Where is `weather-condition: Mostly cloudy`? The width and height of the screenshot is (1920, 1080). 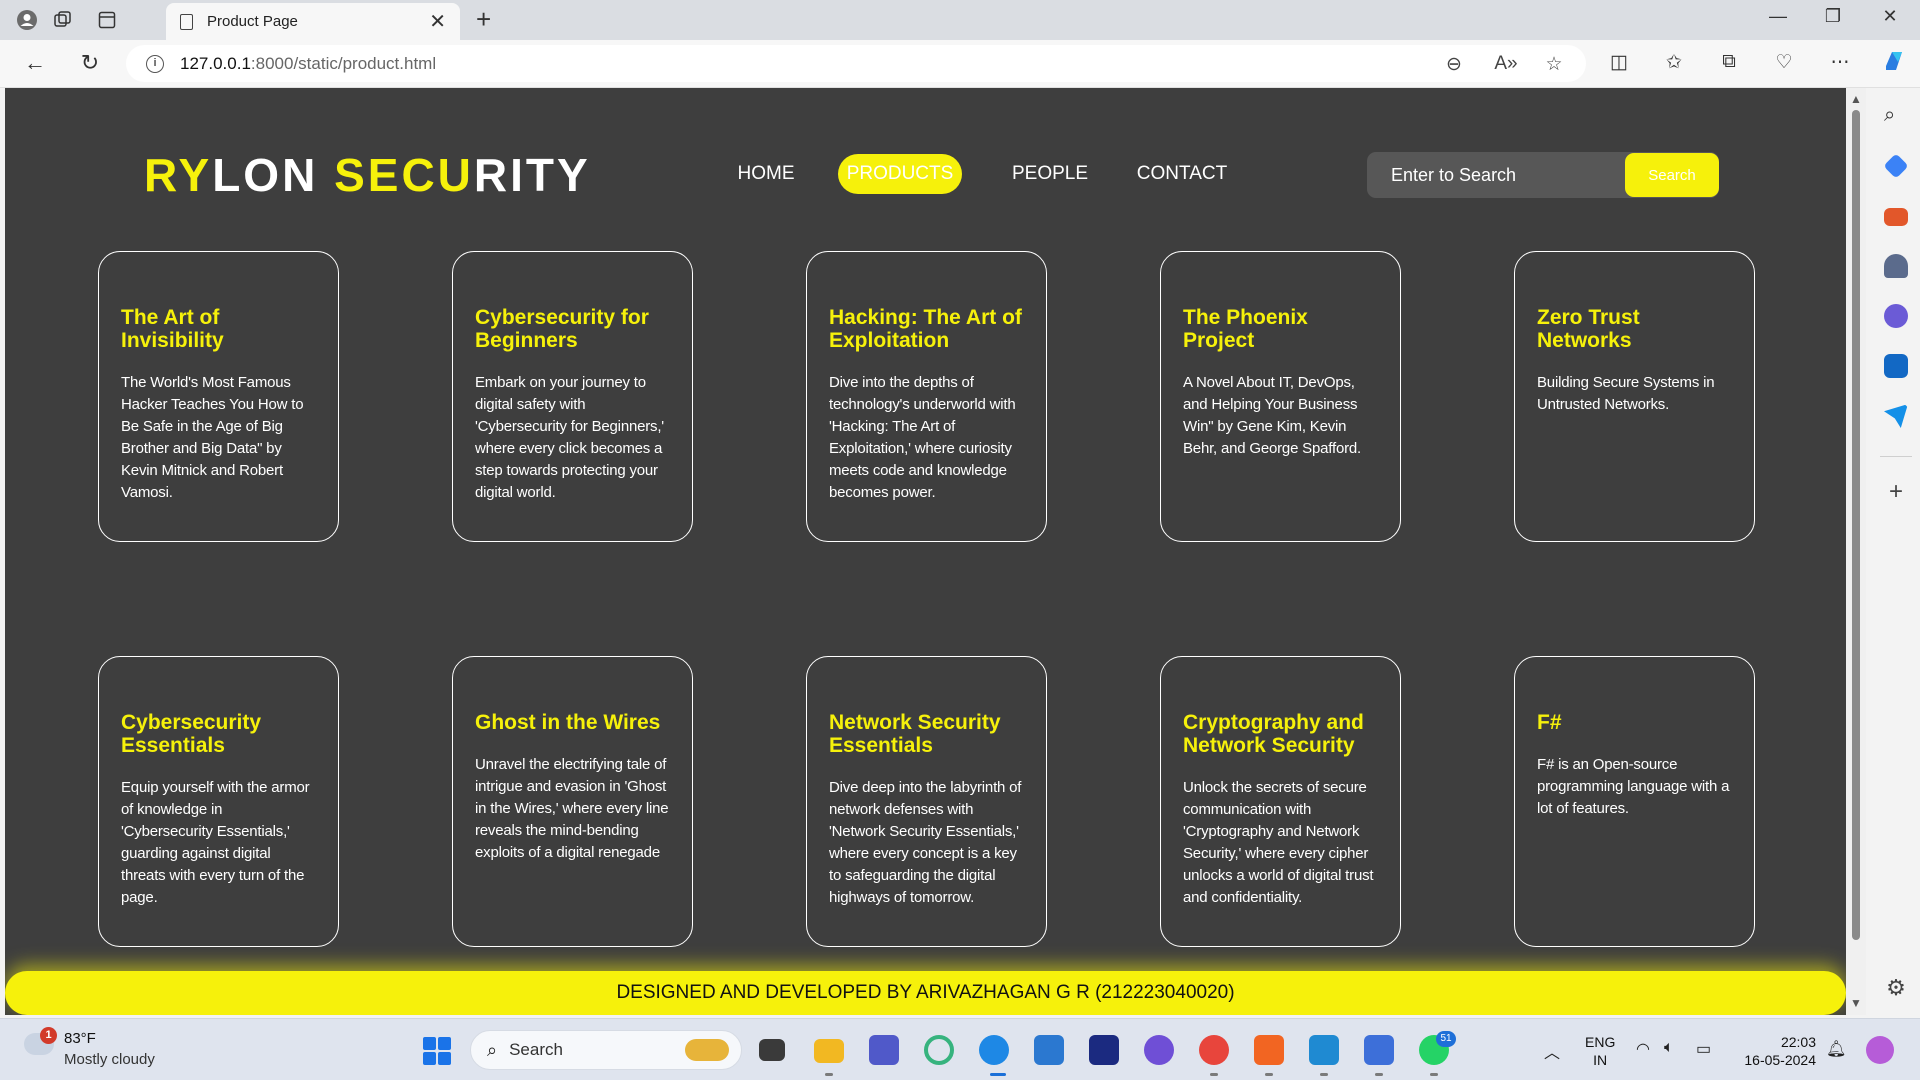 weather-condition: Mostly cloudy is located at coordinates (109, 1059).